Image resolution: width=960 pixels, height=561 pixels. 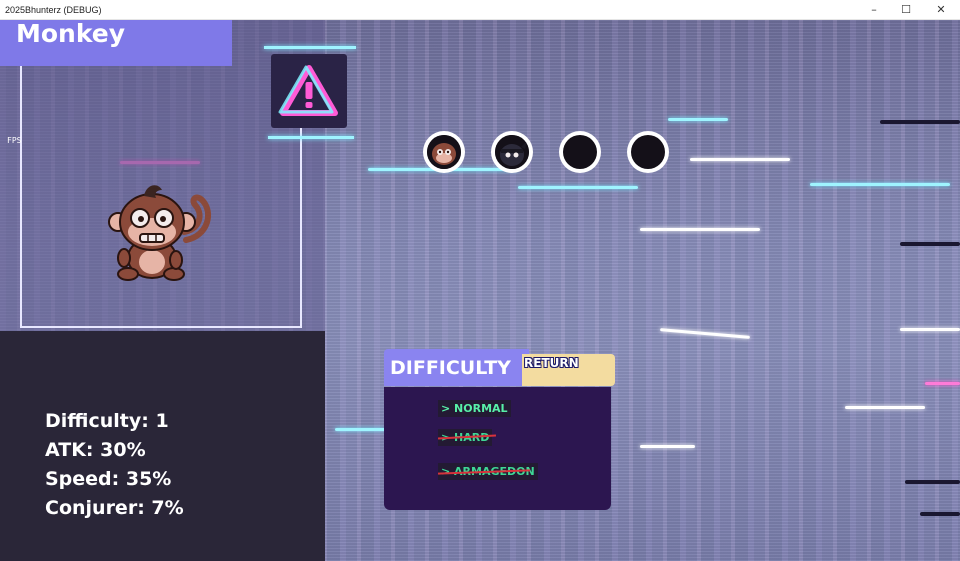 I want to click on alert-button, so click(x=309, y=91).